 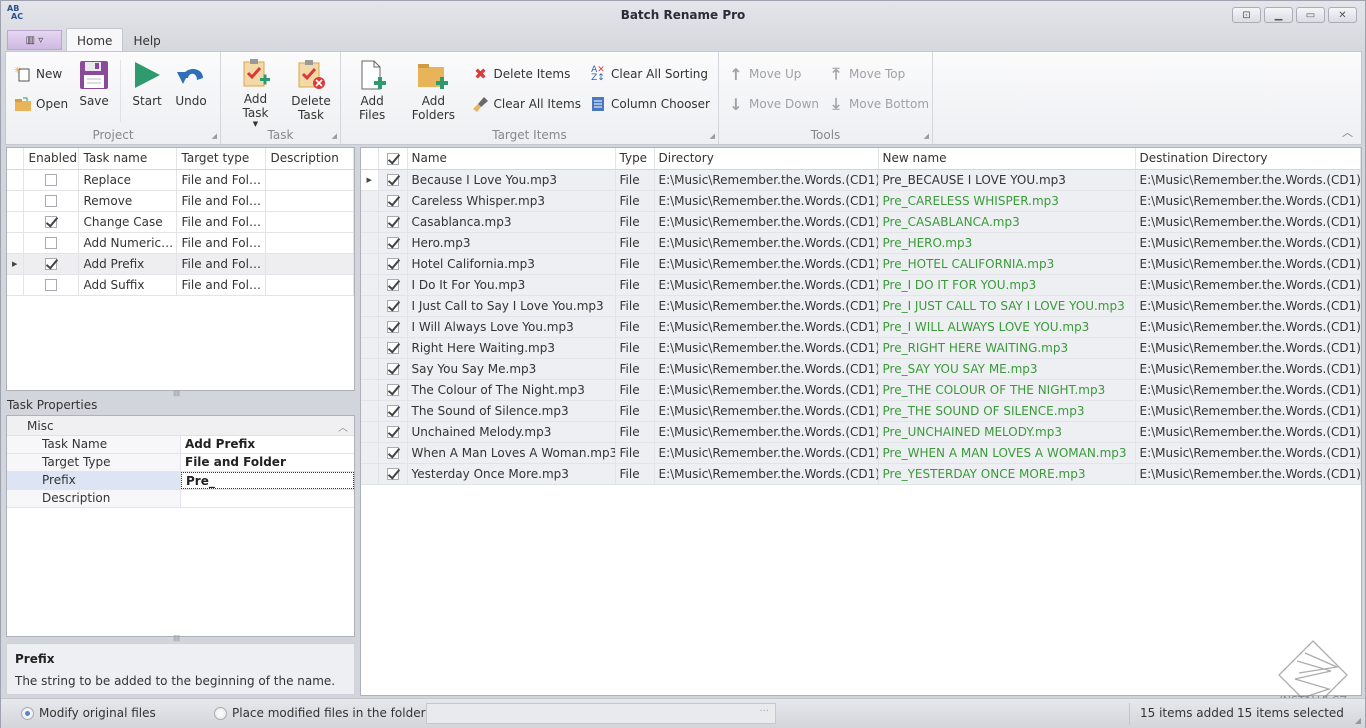 What do you see at coordinates (511, 306) in the screenshot?
I see `item-name-cell: I Just Call to Say I Love You.mp3` at bounding box center [511, 306].